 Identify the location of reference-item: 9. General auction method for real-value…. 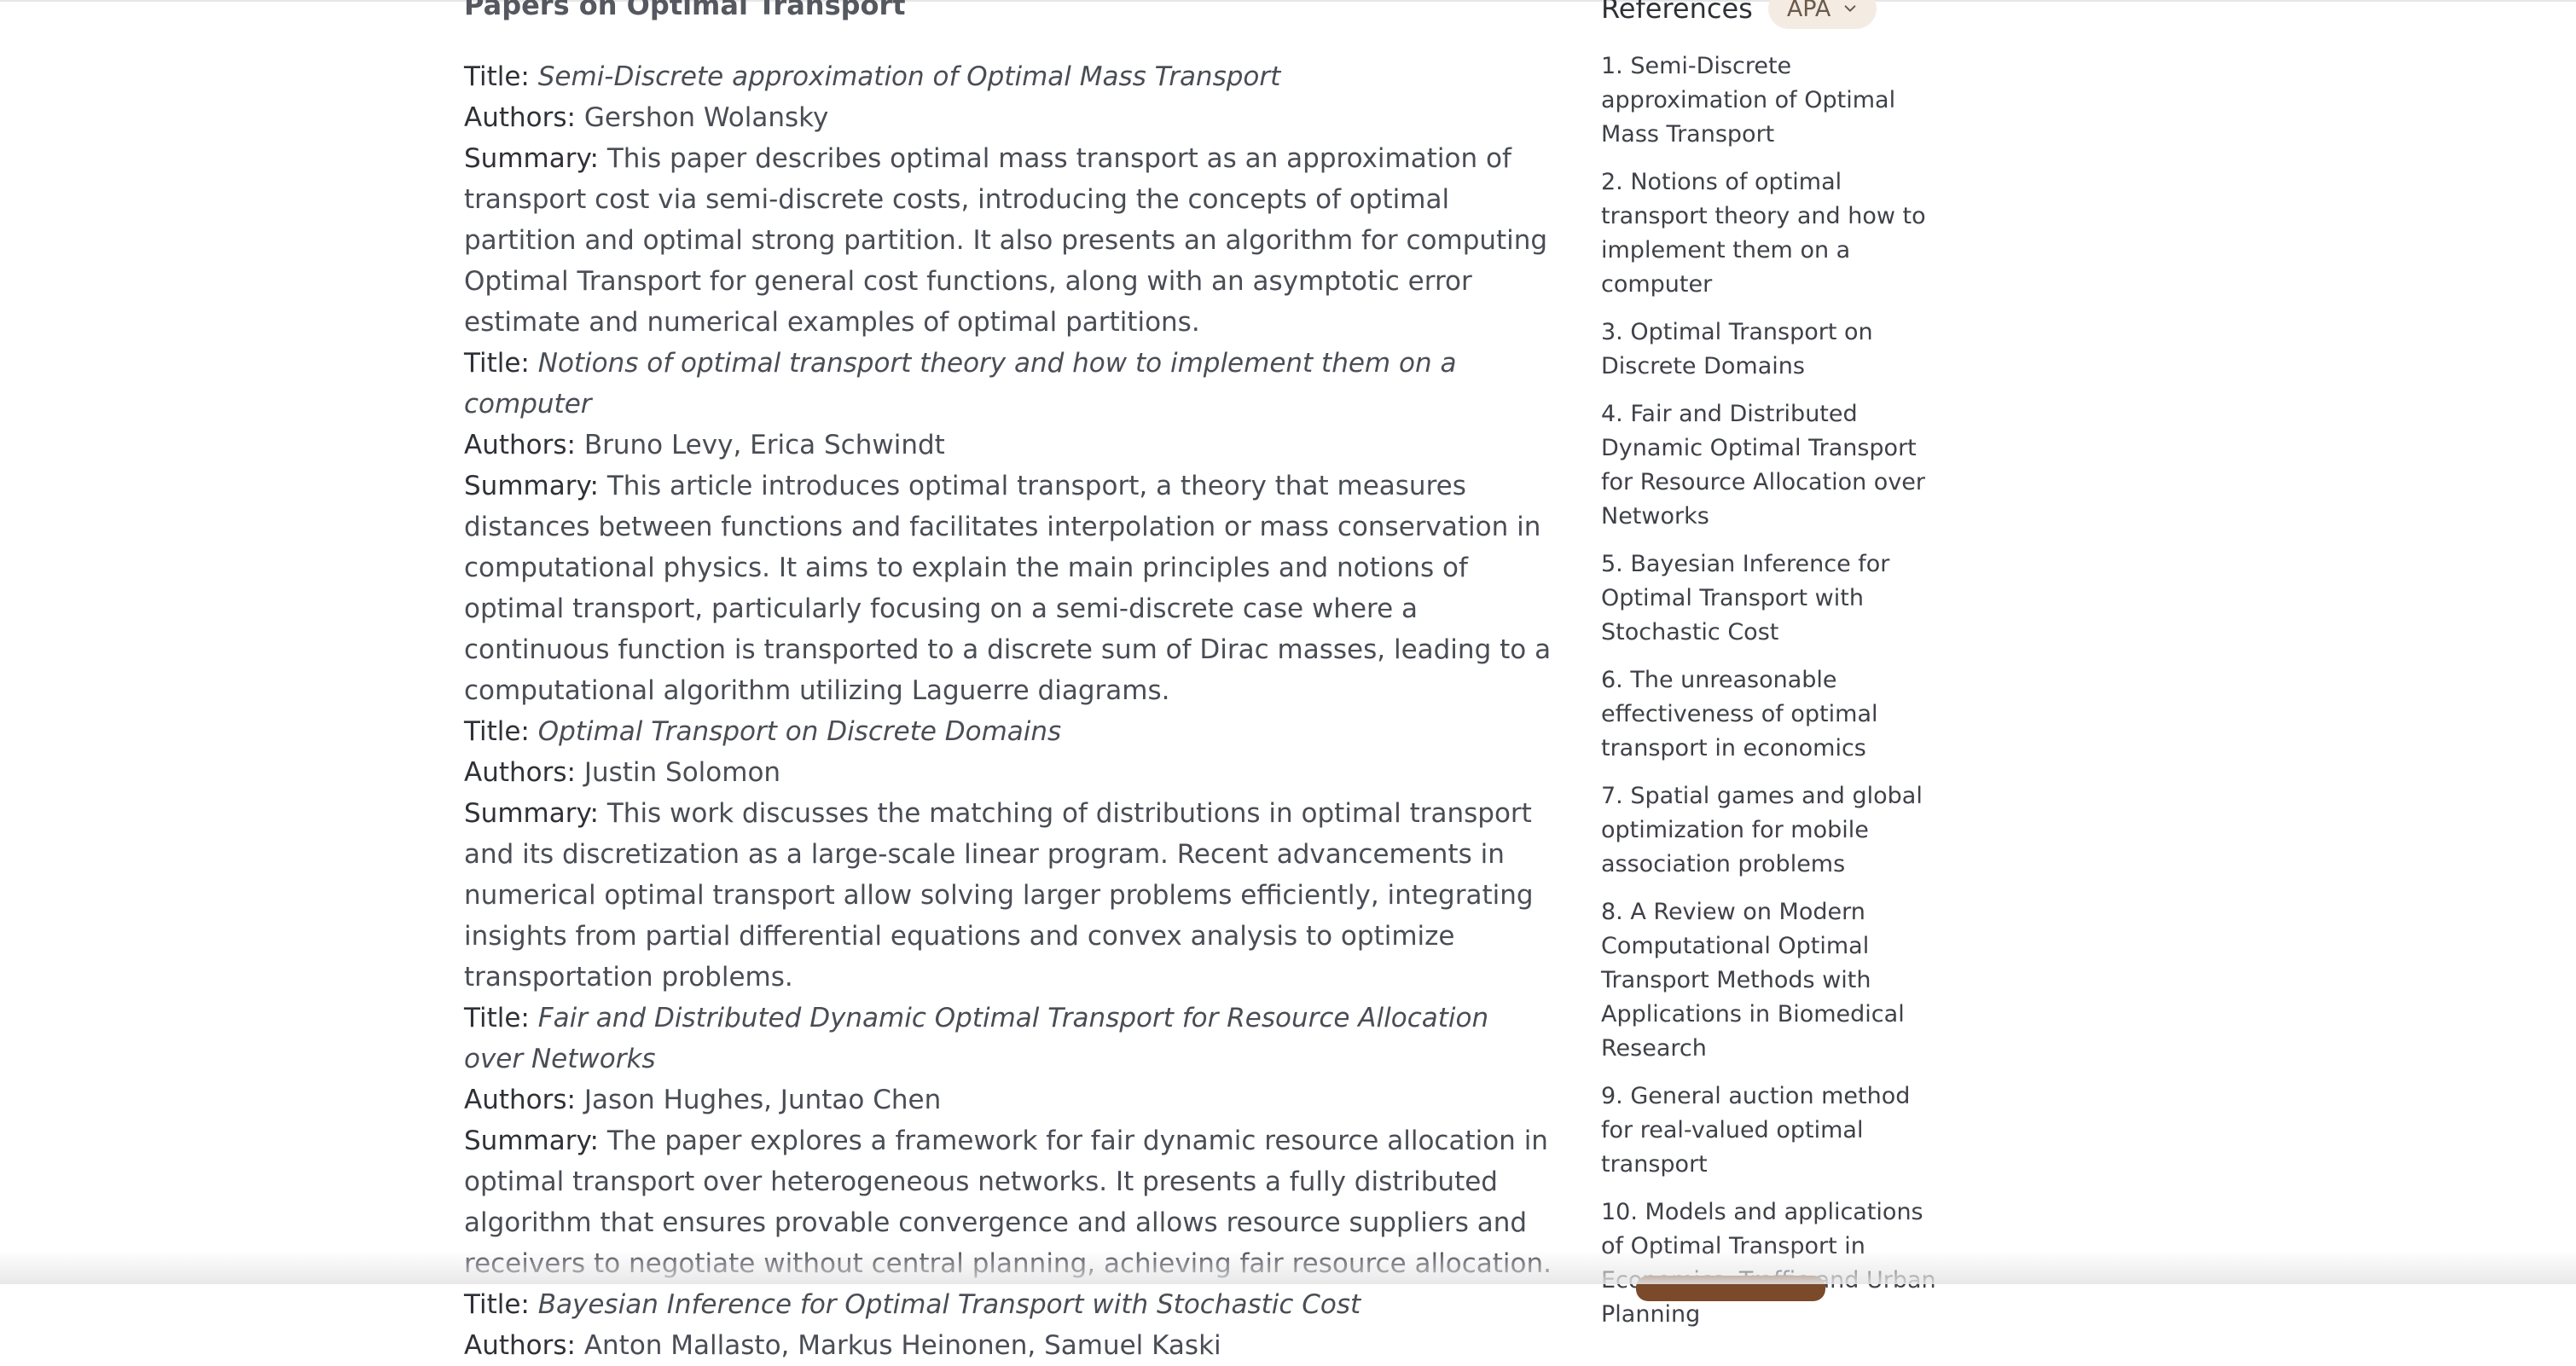
(1774, 1130).